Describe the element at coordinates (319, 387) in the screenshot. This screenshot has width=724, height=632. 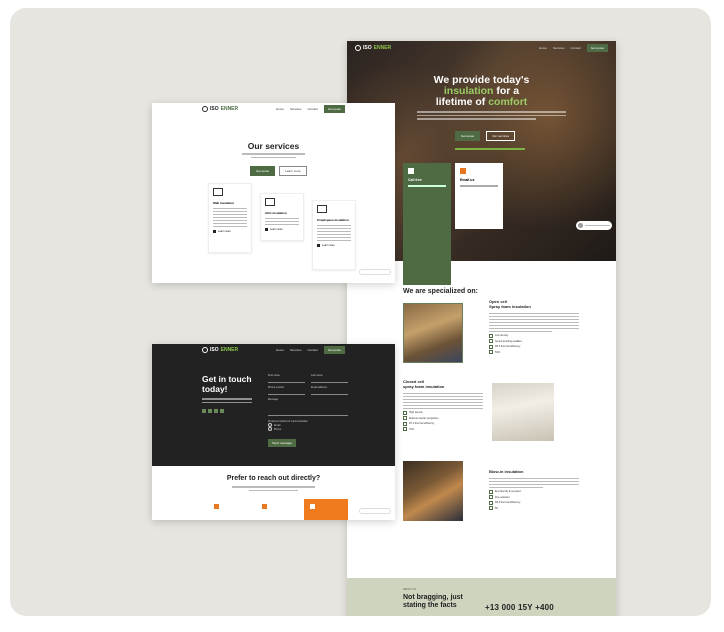
I see `email-label: Email address` at that location.